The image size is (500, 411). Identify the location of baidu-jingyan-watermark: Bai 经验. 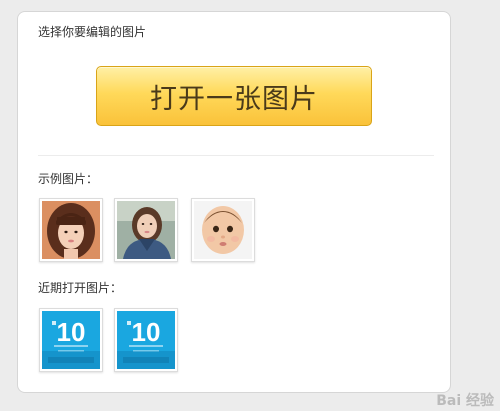
(465, 401).